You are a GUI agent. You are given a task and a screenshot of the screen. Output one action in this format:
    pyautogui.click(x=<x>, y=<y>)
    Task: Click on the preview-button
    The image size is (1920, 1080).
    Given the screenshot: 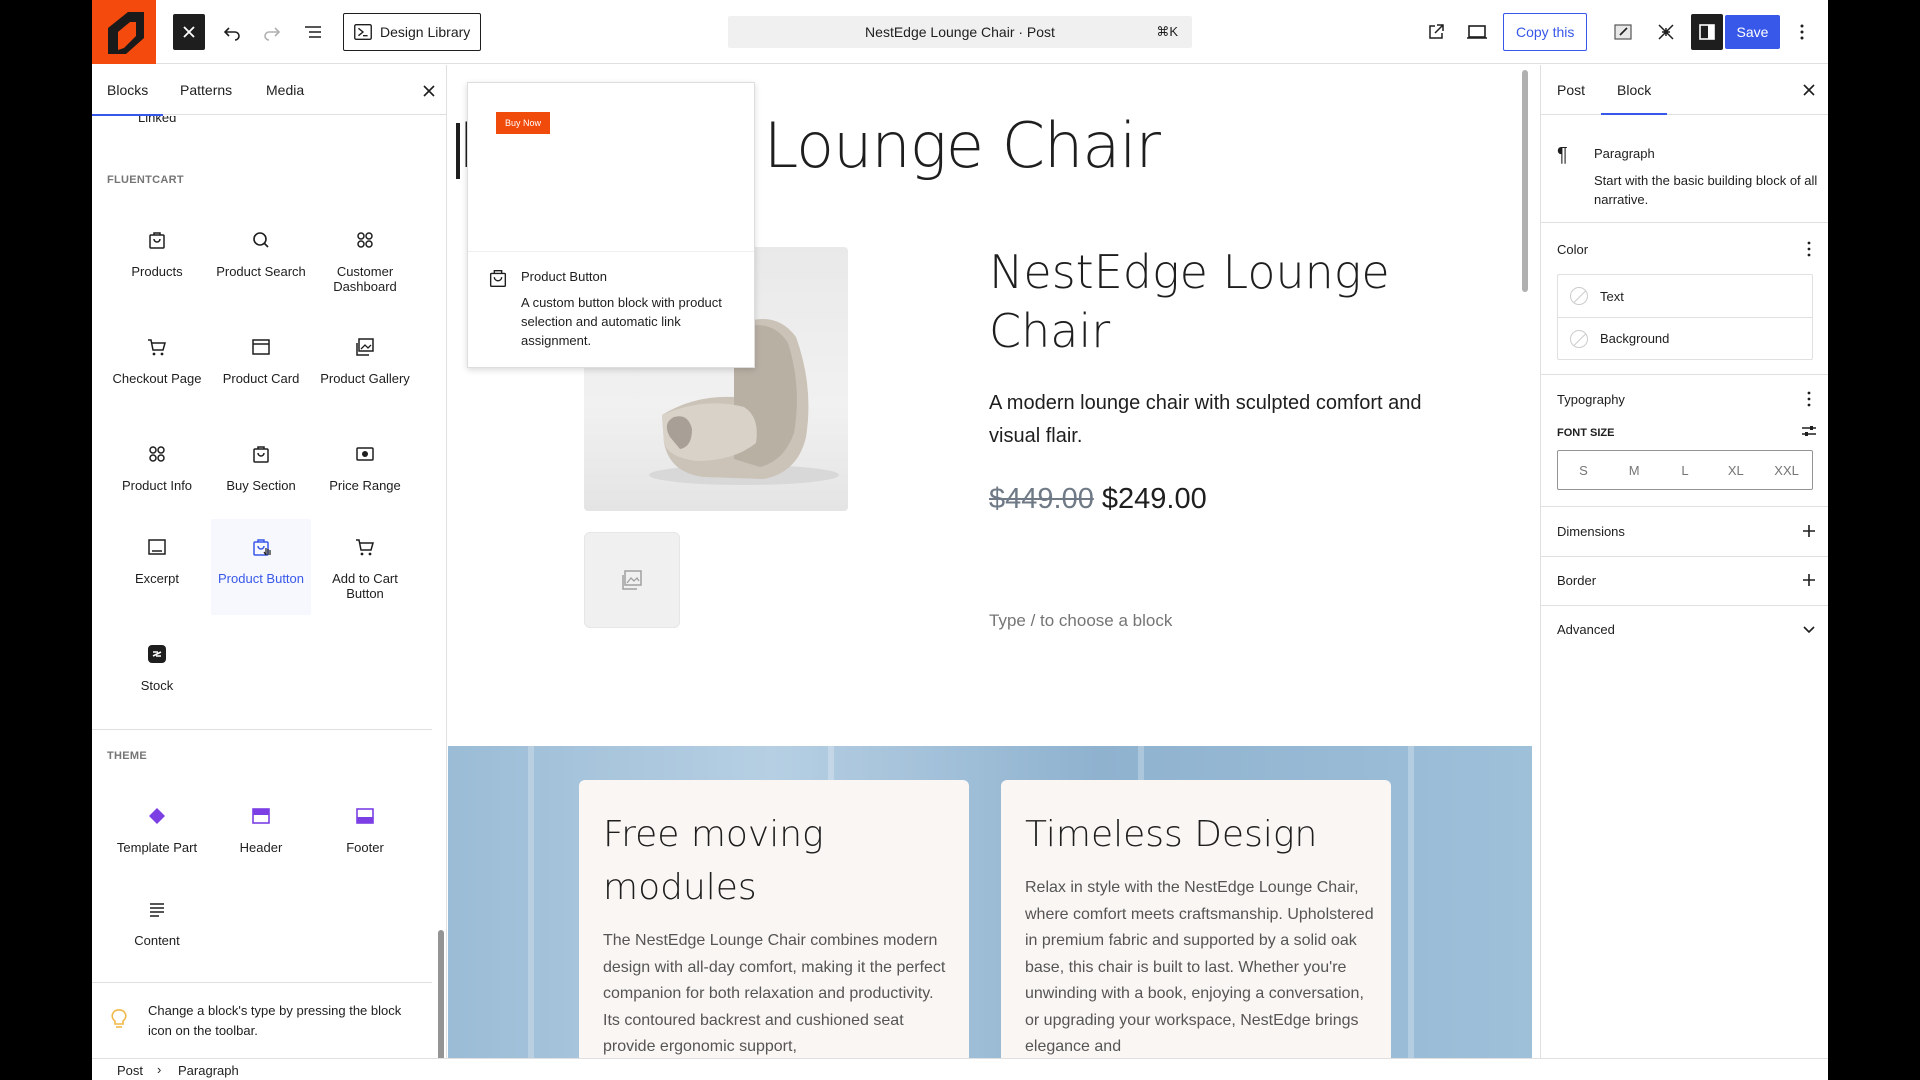 What is the action you would take?
    pyautogui.click(x=1477, y=32)
    